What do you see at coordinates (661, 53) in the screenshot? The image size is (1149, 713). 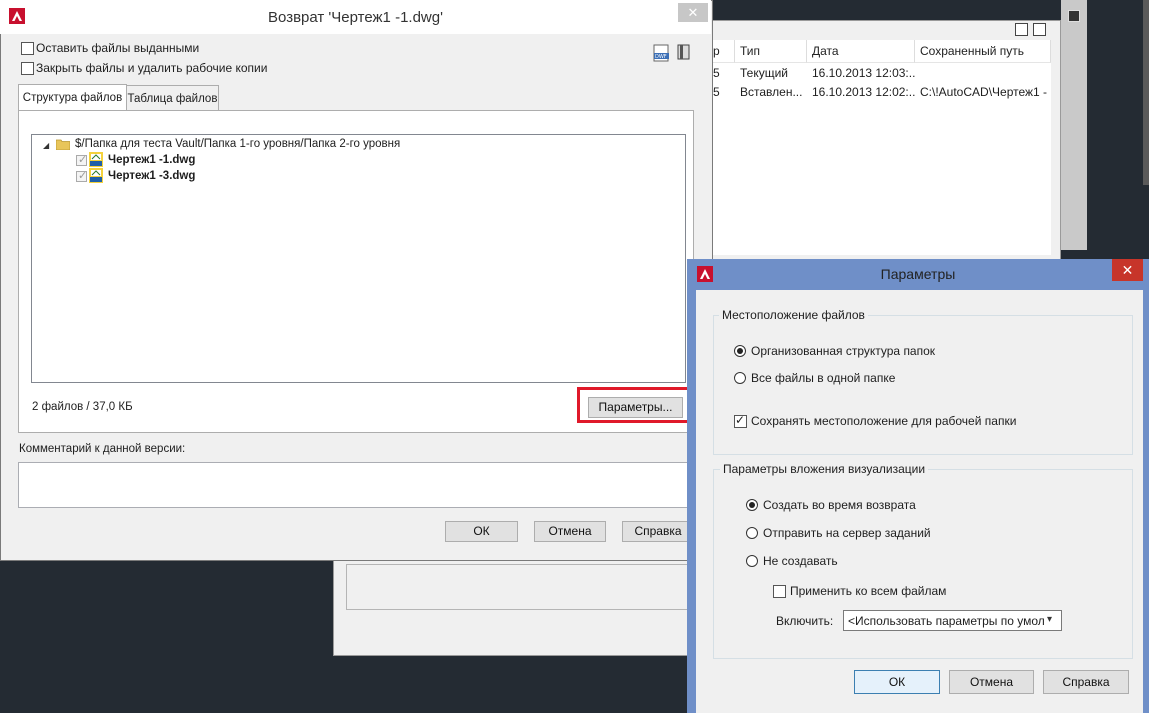 I see `dwf-icon: DWF` at bounding box center [661, 53].